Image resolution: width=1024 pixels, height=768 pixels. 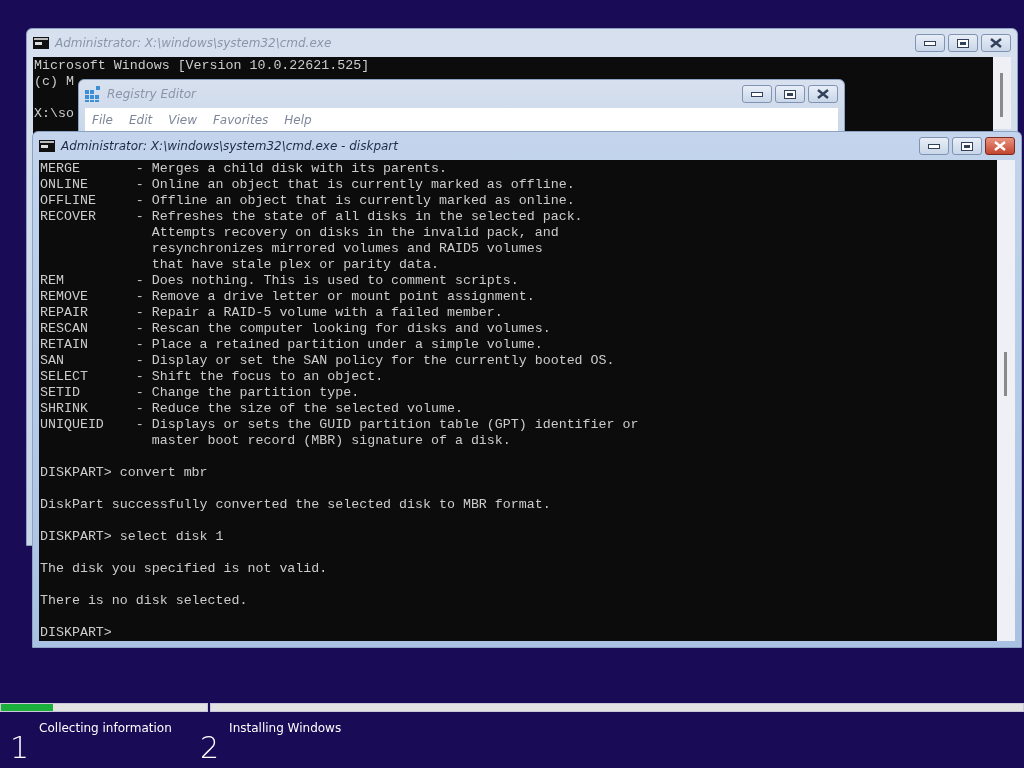 I want to click on menu-item: Edit, so click(x=140, y=120).